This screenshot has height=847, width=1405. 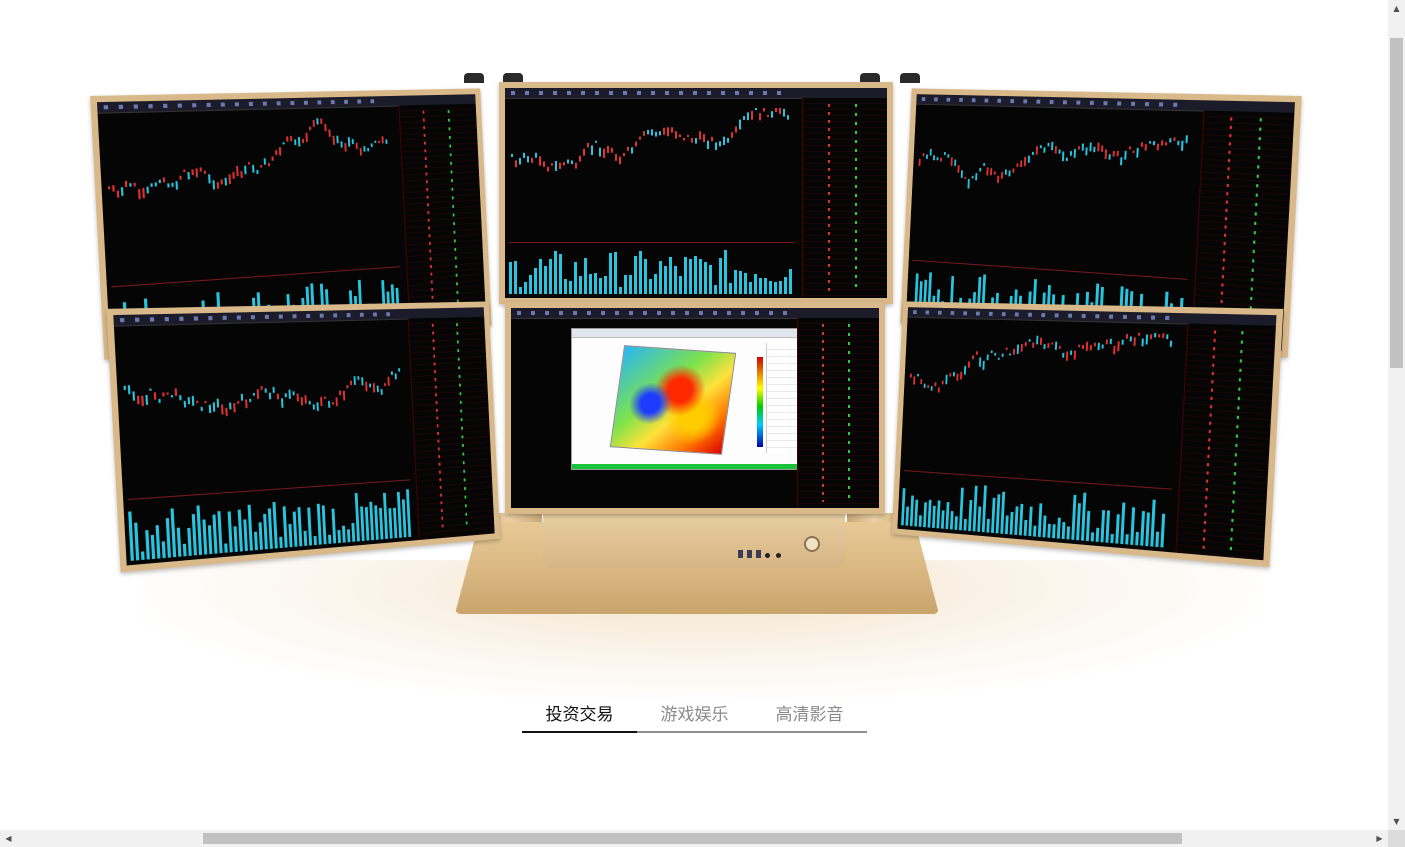 I want to click on vertical-scrollbar: ▲ ▼, so click(x=1396, y=415).